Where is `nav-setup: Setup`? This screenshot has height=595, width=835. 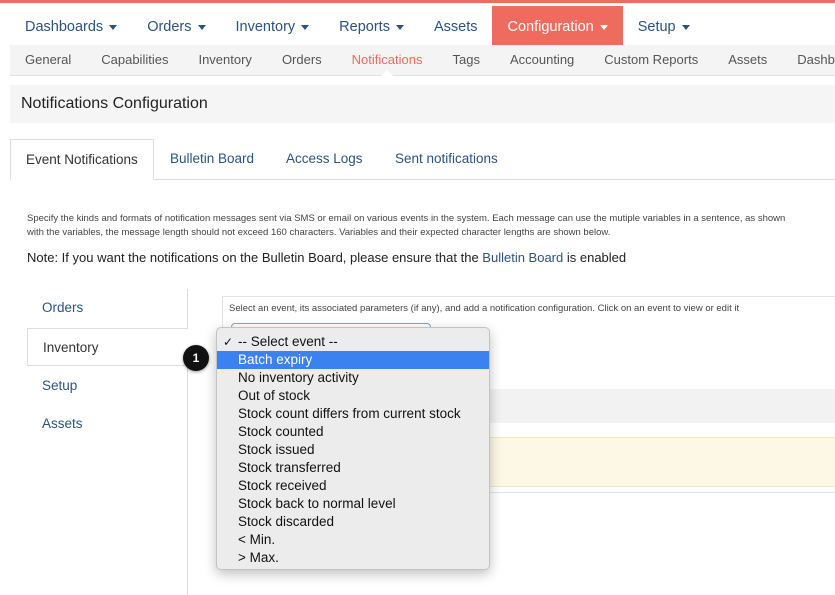 nav-setup: Setup is located at coordinates (664, 27).